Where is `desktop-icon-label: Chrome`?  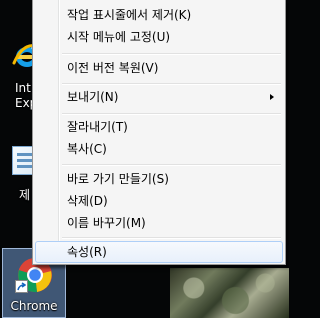
desktop-icon-label: Chrome is located at coordinates (34, 306).